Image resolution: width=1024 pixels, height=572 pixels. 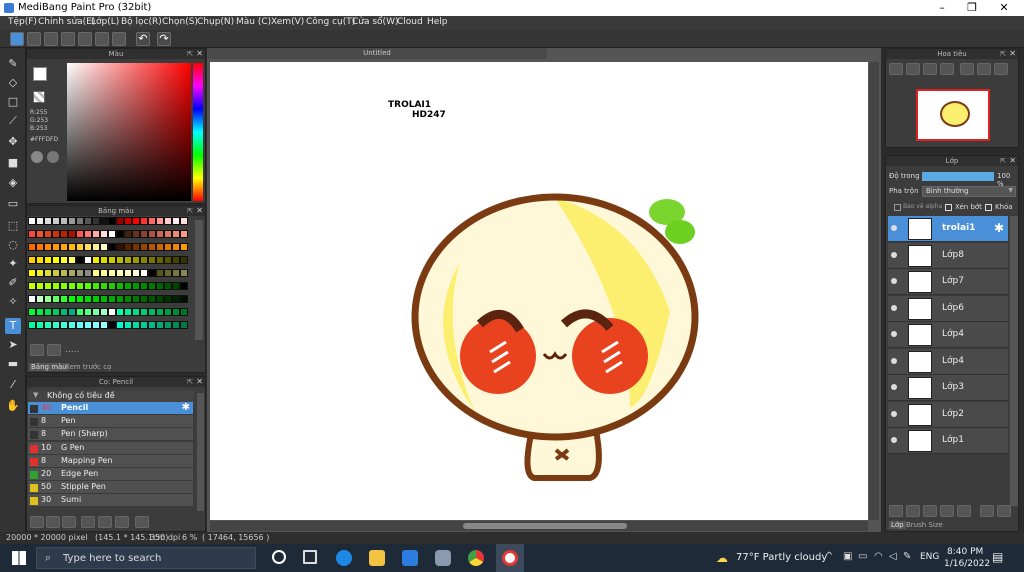 I want to click on shape-tool-icon: □, so click(x=13, y=102).